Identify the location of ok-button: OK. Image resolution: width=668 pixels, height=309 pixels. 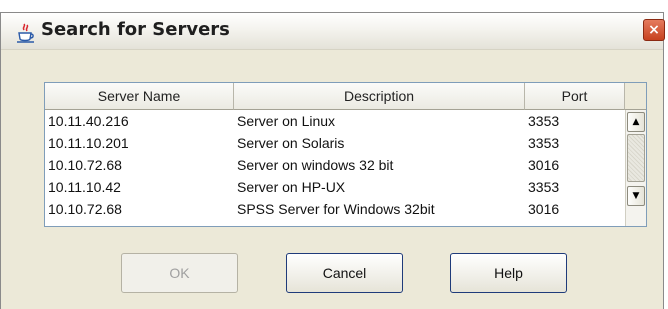
(179, 273).